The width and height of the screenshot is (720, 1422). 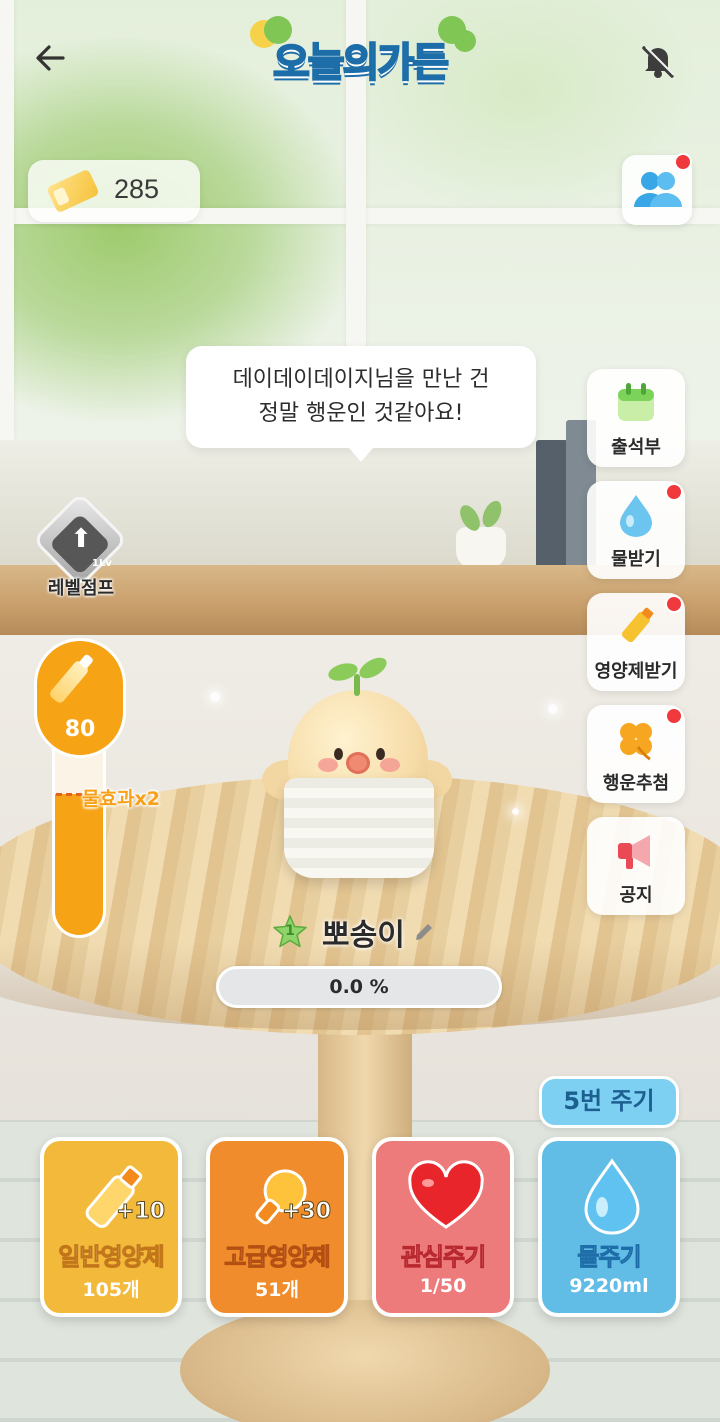 I want to click on level-jump-label: 레벨점프, so click(x=81, y=588).